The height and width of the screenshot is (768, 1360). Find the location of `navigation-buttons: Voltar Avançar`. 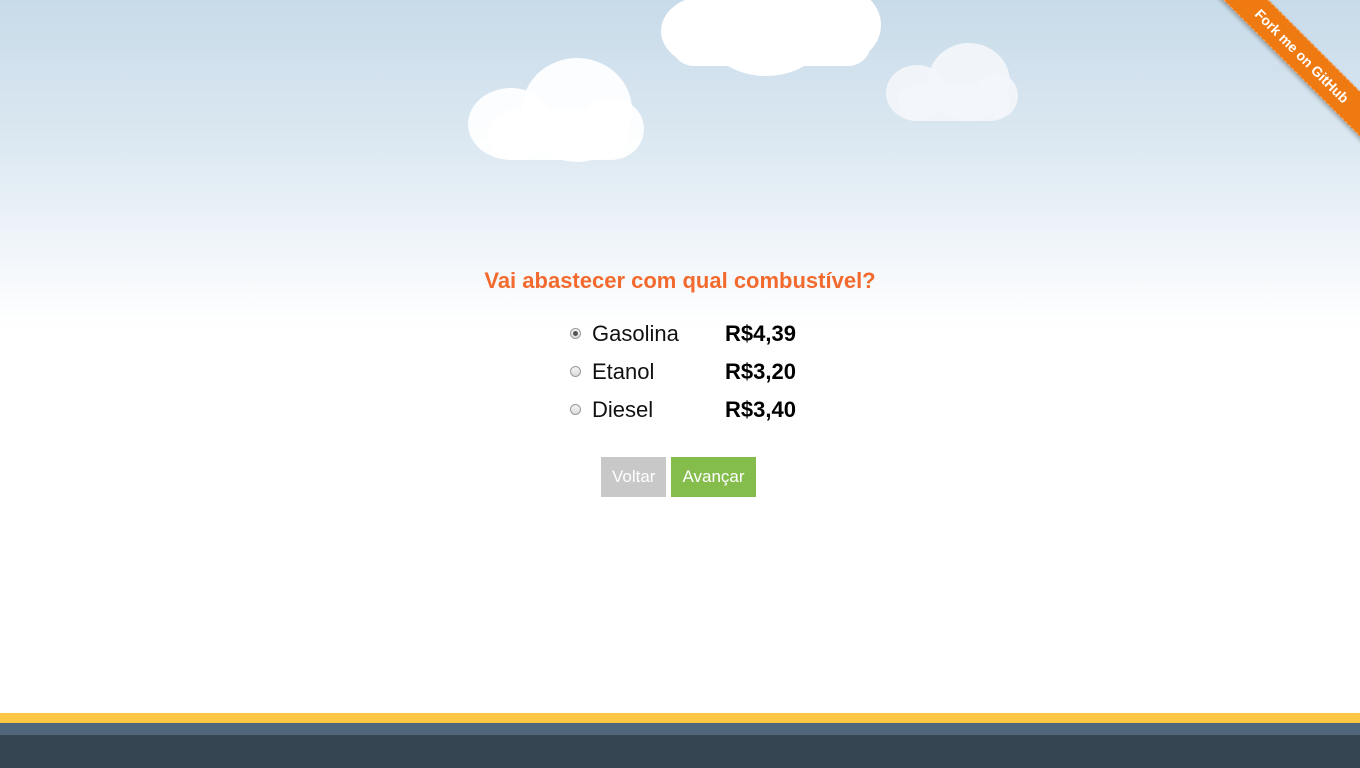

navigation-buttons: Voltar Avançar is located at coordinates (681, 477).